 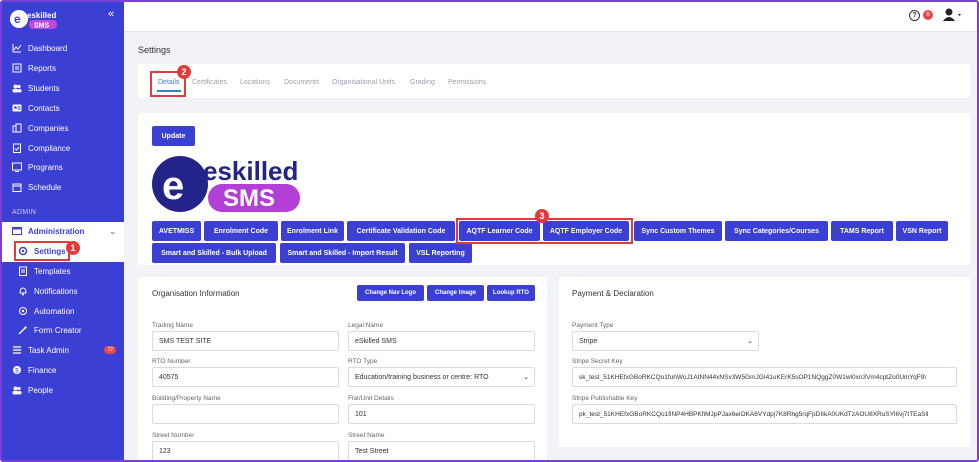 What do you see at coordinates (255, 82) in the screenshot?
I see `tab-locations: Locations` at bounding box center [255, 82].